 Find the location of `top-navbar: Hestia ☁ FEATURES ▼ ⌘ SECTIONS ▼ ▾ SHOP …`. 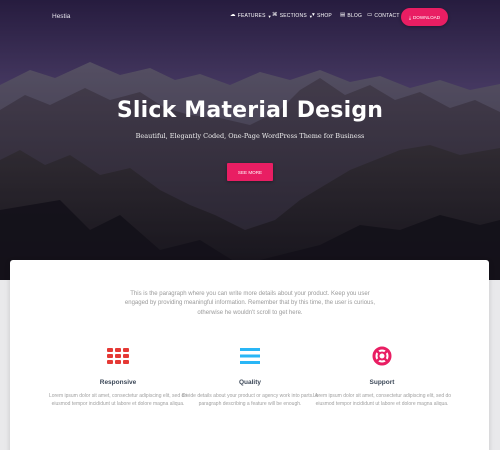

top-navbar: Hestia ☁ FEATURES ▼ ⌘ SECTIONS ▼ ▾ SHOP … is located at coordinates (250, 18).